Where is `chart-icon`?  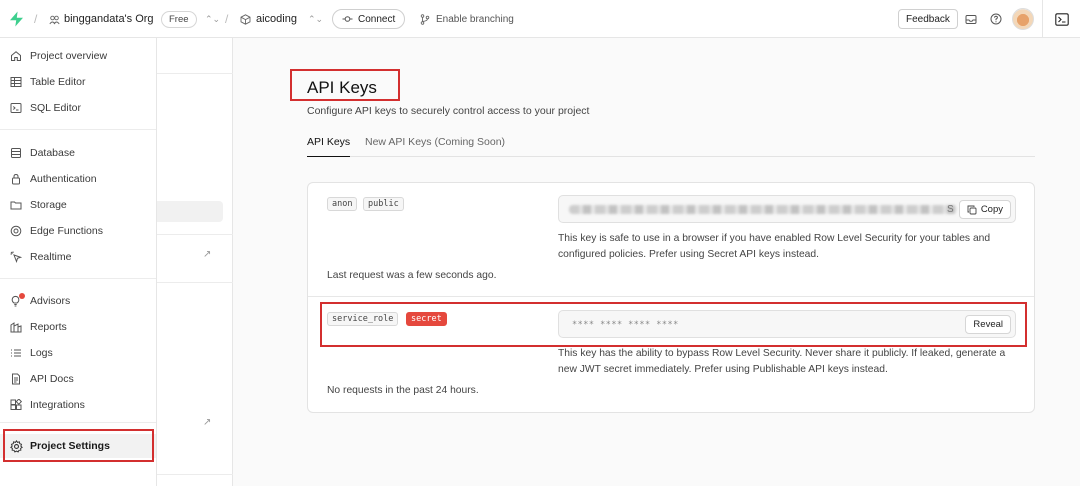
chart-icon is located at coordinates (16, 327).